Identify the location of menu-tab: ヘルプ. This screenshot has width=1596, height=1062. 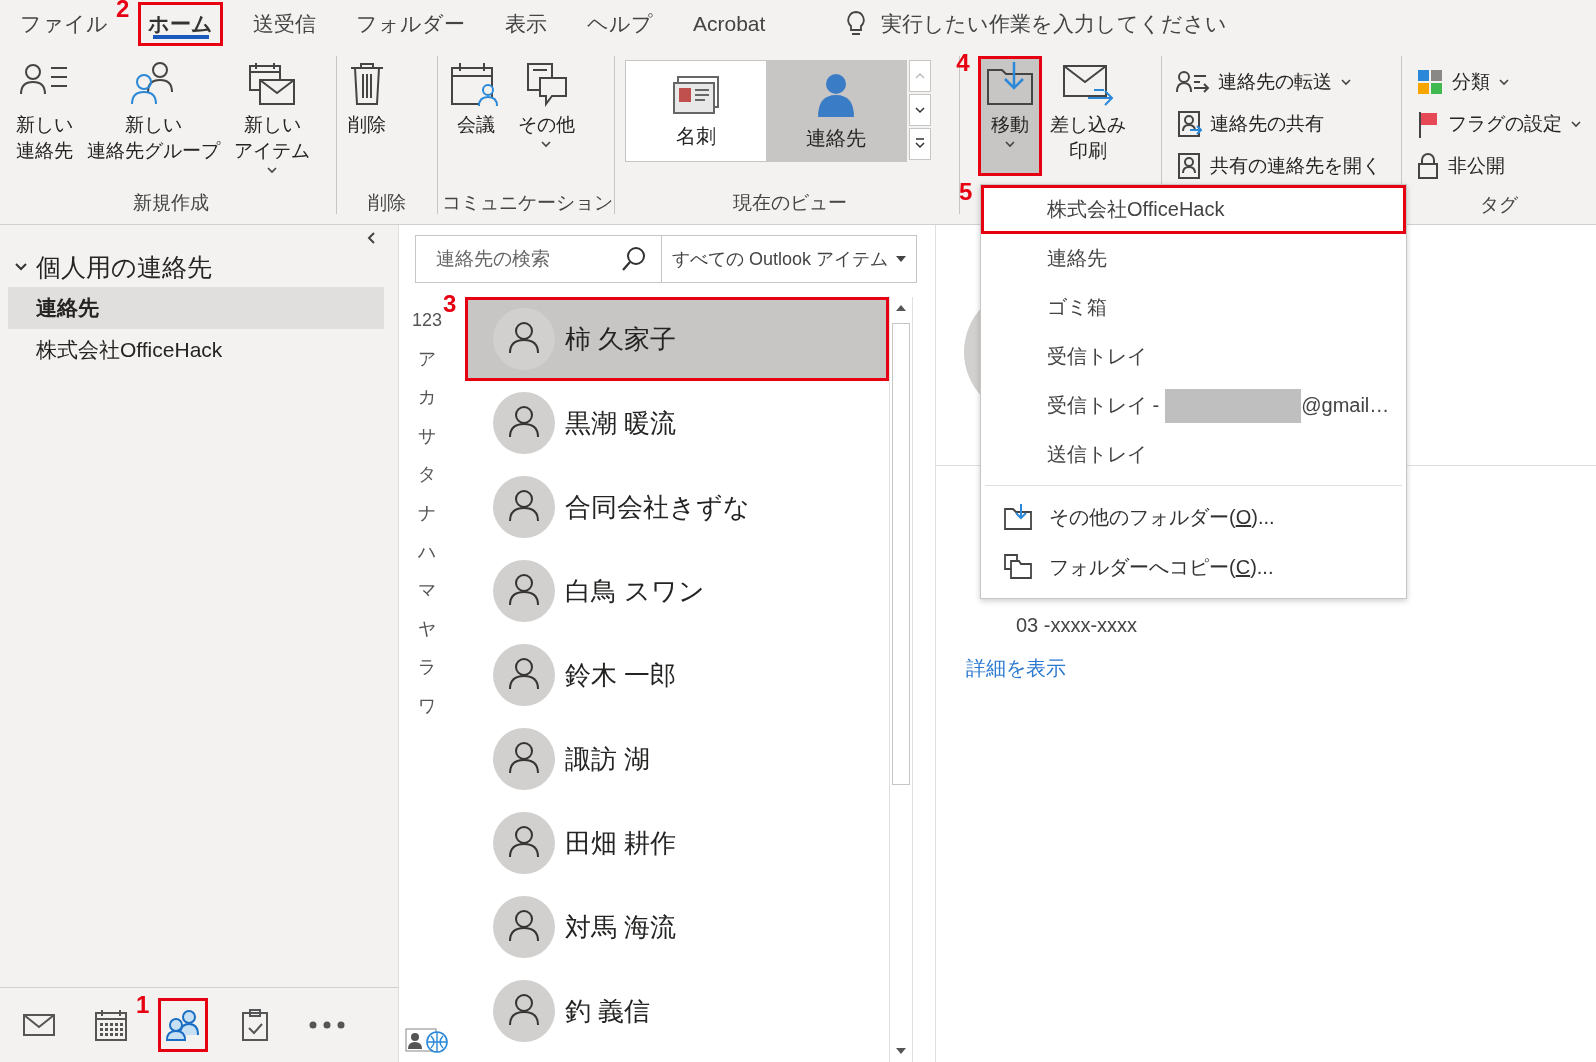
(620, 24).